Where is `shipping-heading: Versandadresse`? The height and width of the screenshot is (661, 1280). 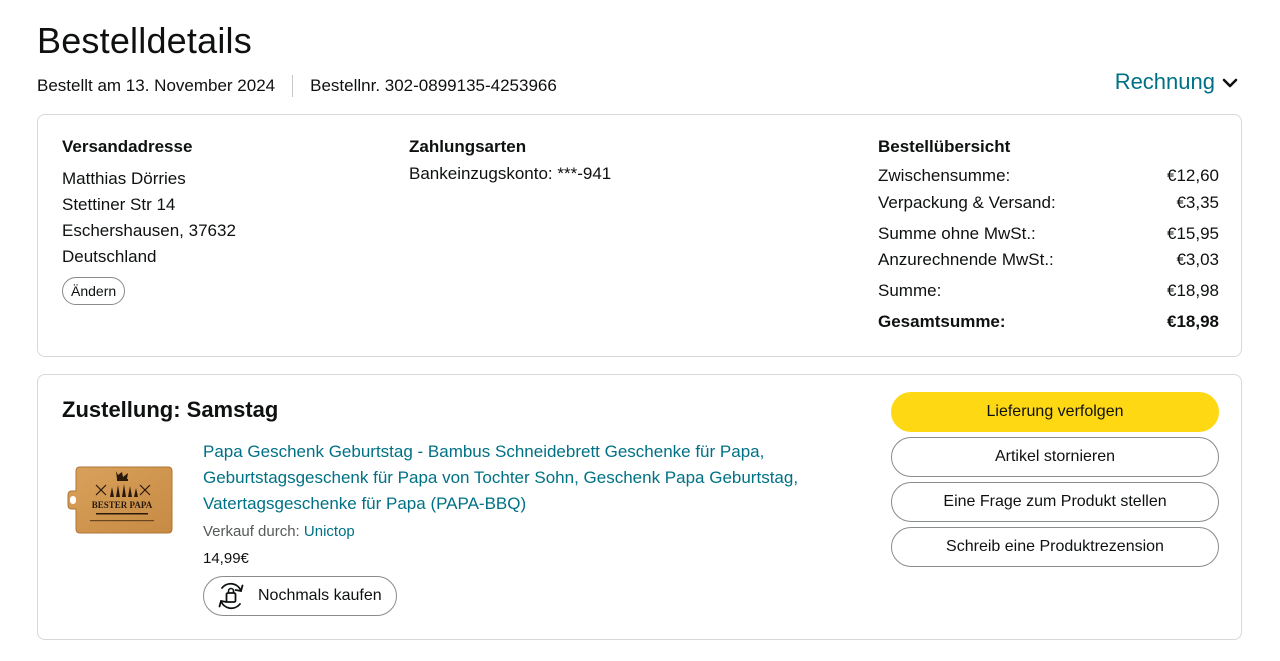
shipping-heading: Versandadresse is located at coordinates (127, 146).